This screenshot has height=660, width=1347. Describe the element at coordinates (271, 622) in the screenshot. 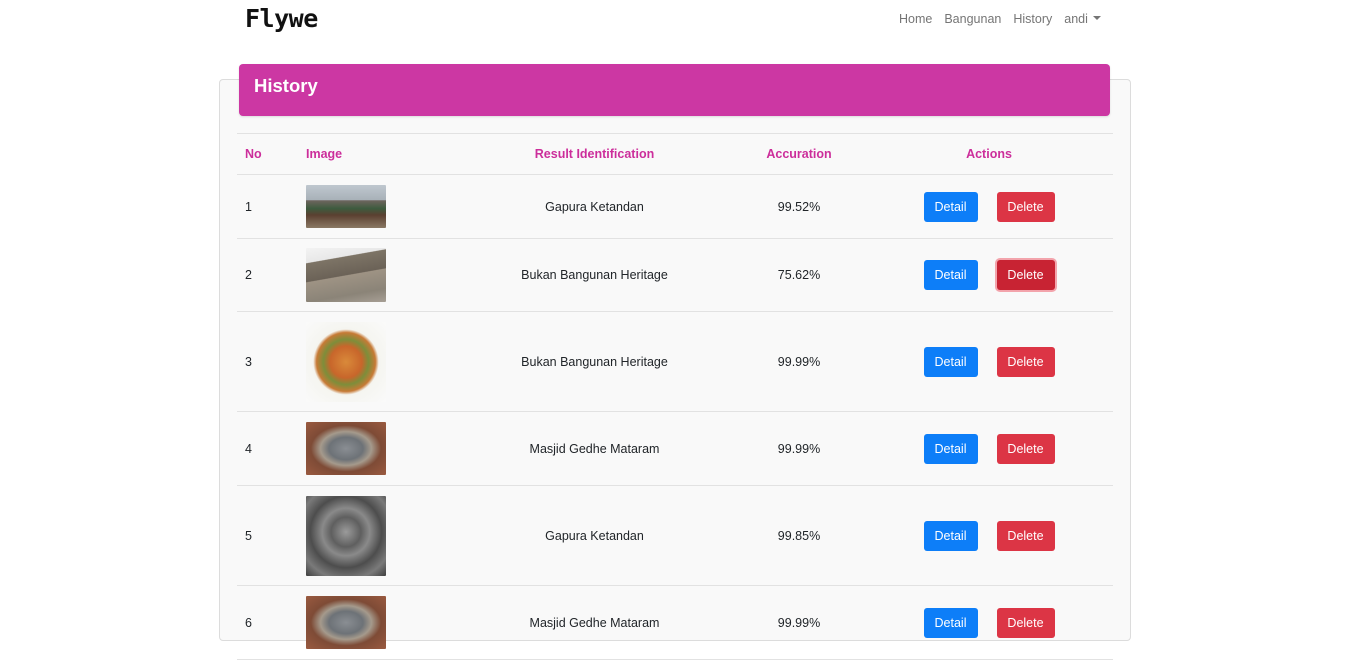

I see `row-no: 6` at that location.